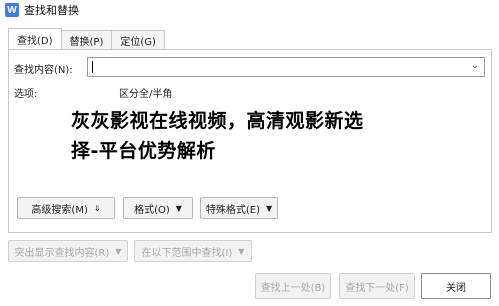 The image size is (499, 306). Describe the element at coordinates (293, 286) in the screenshot. I see `find-previous-button: 查找上一处(B)` at that location.